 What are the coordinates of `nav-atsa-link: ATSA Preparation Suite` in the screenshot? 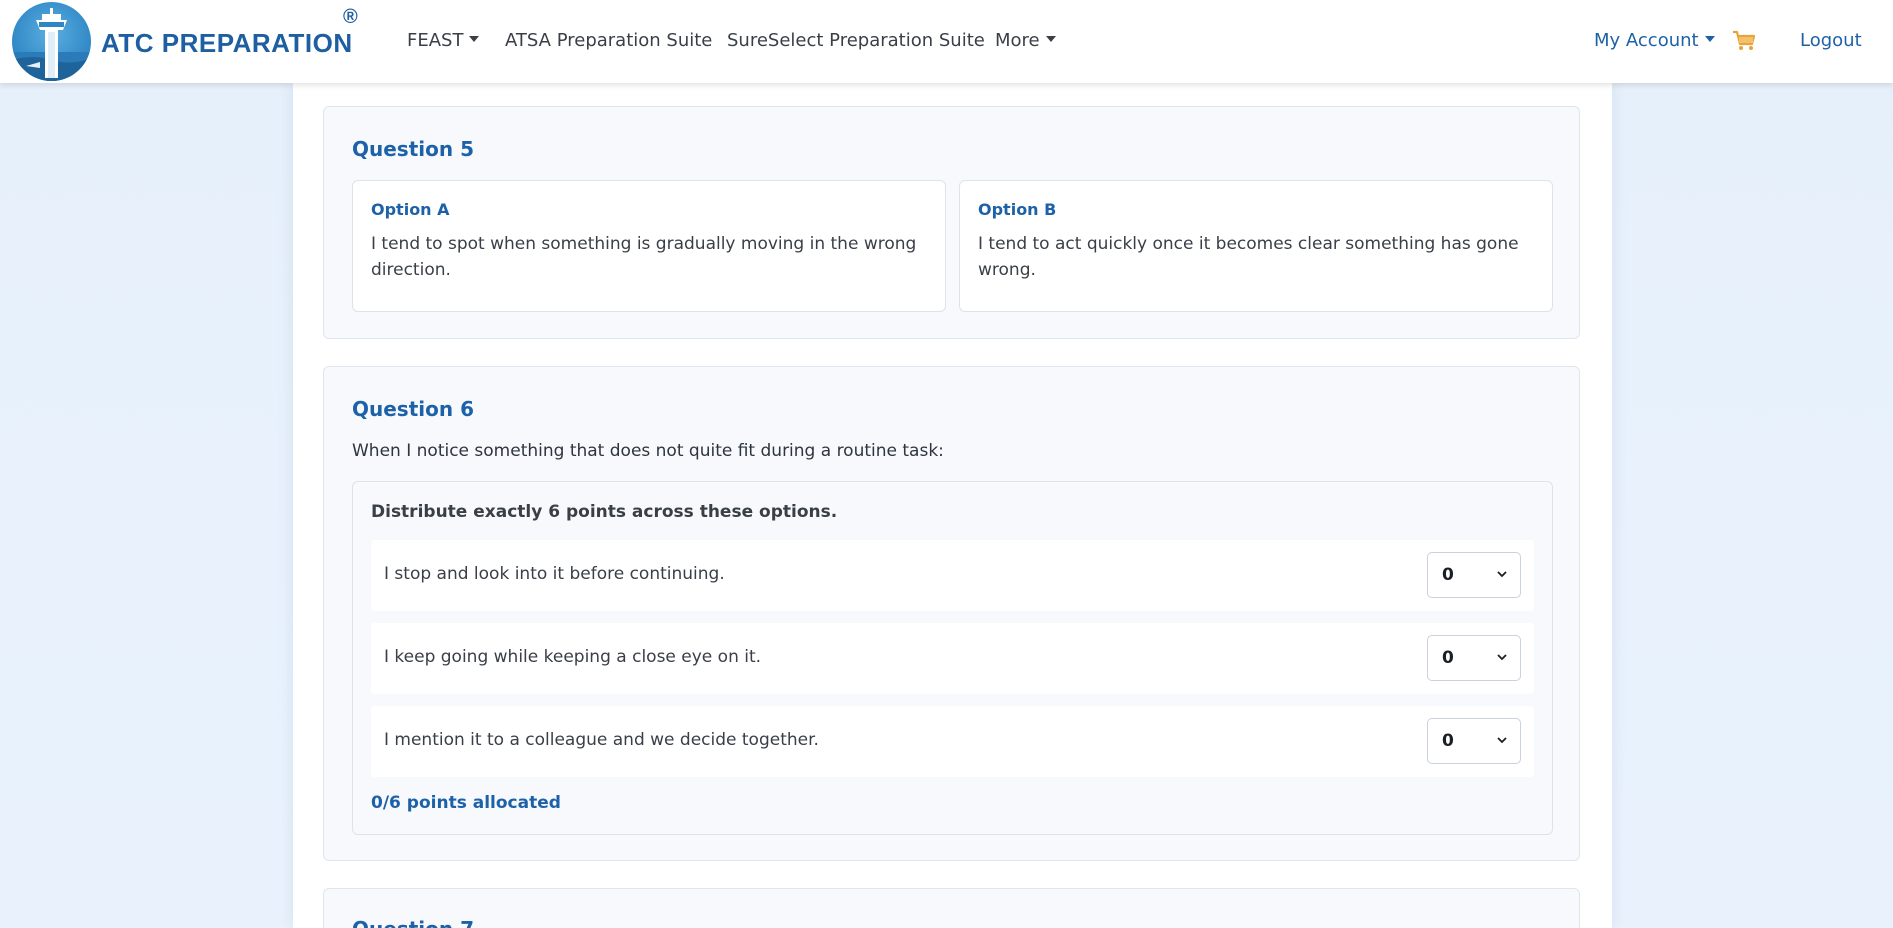 It's located at (608, 40).